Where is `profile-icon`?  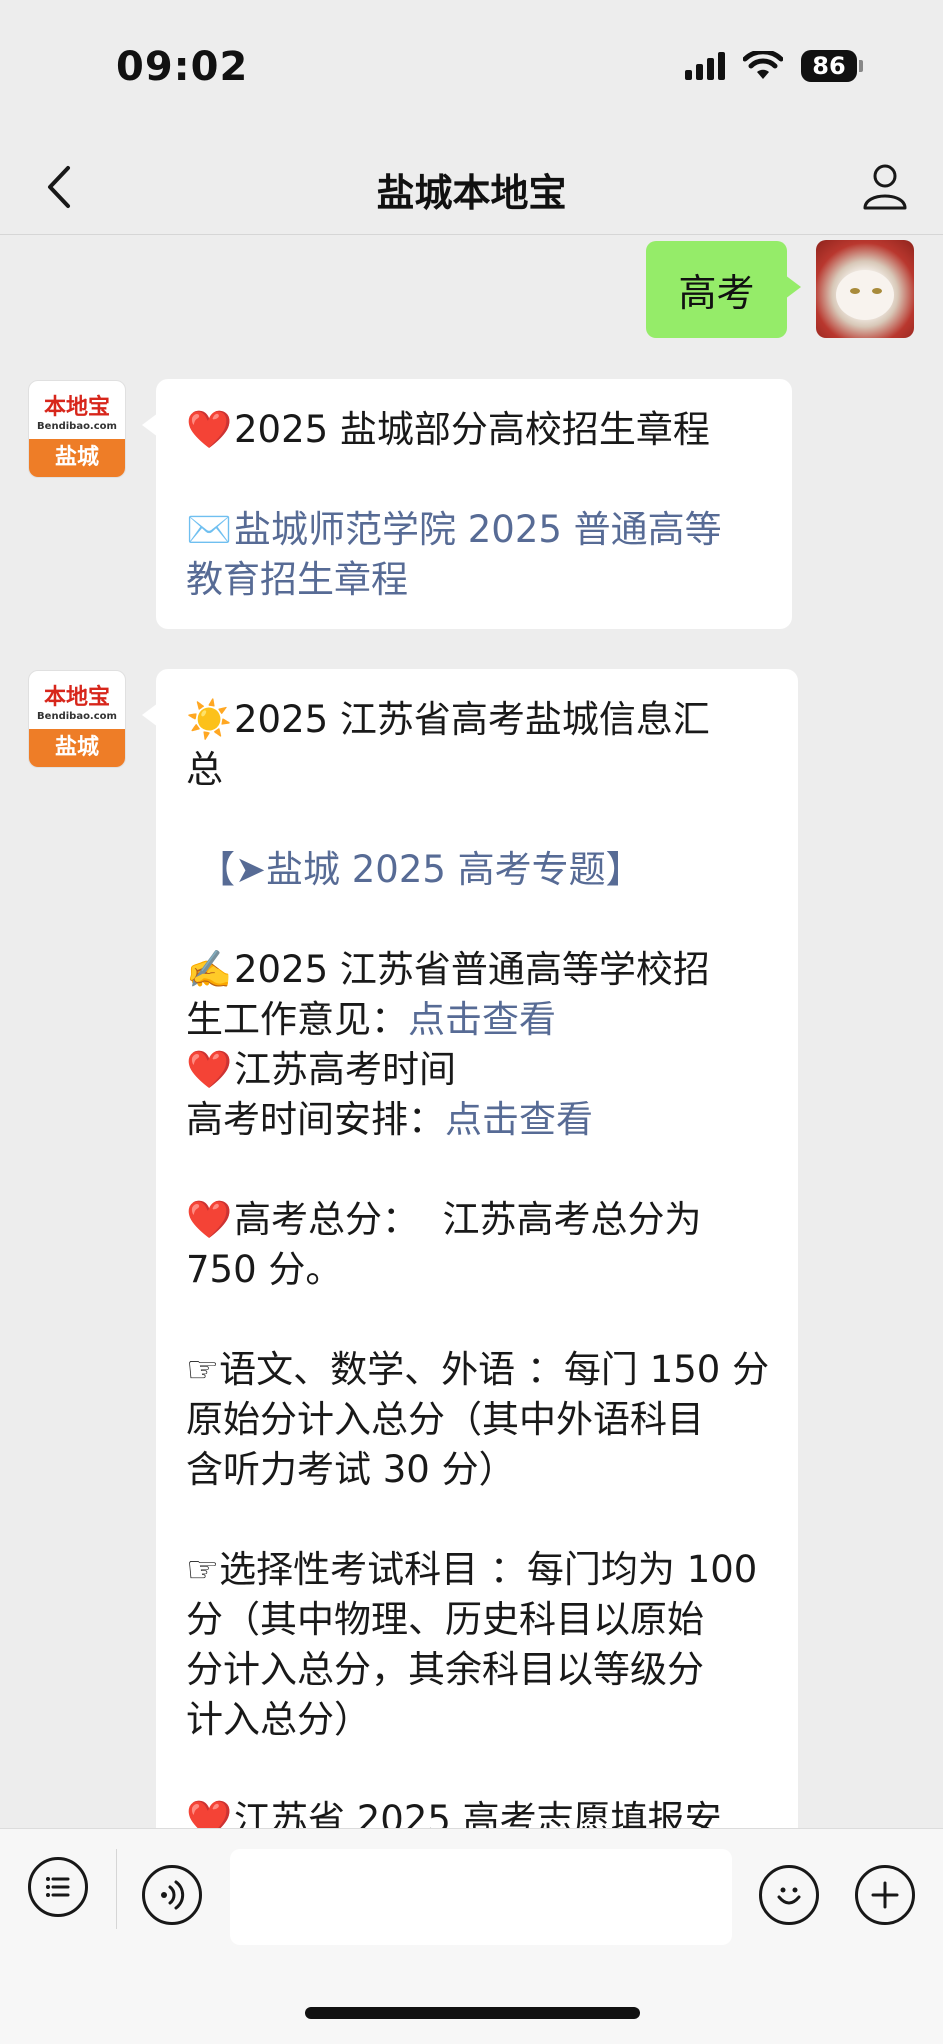
profile-icon is located at coordinates (885, 186).